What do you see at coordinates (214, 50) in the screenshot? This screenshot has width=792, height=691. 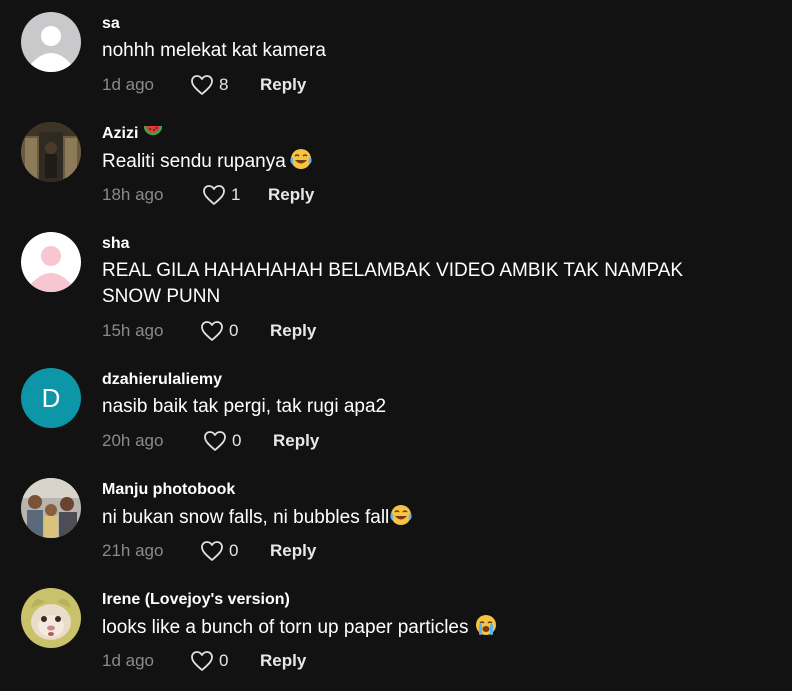 I see `comment-text: nohhh melekat kat kamera` at bounding box center [214, 50].